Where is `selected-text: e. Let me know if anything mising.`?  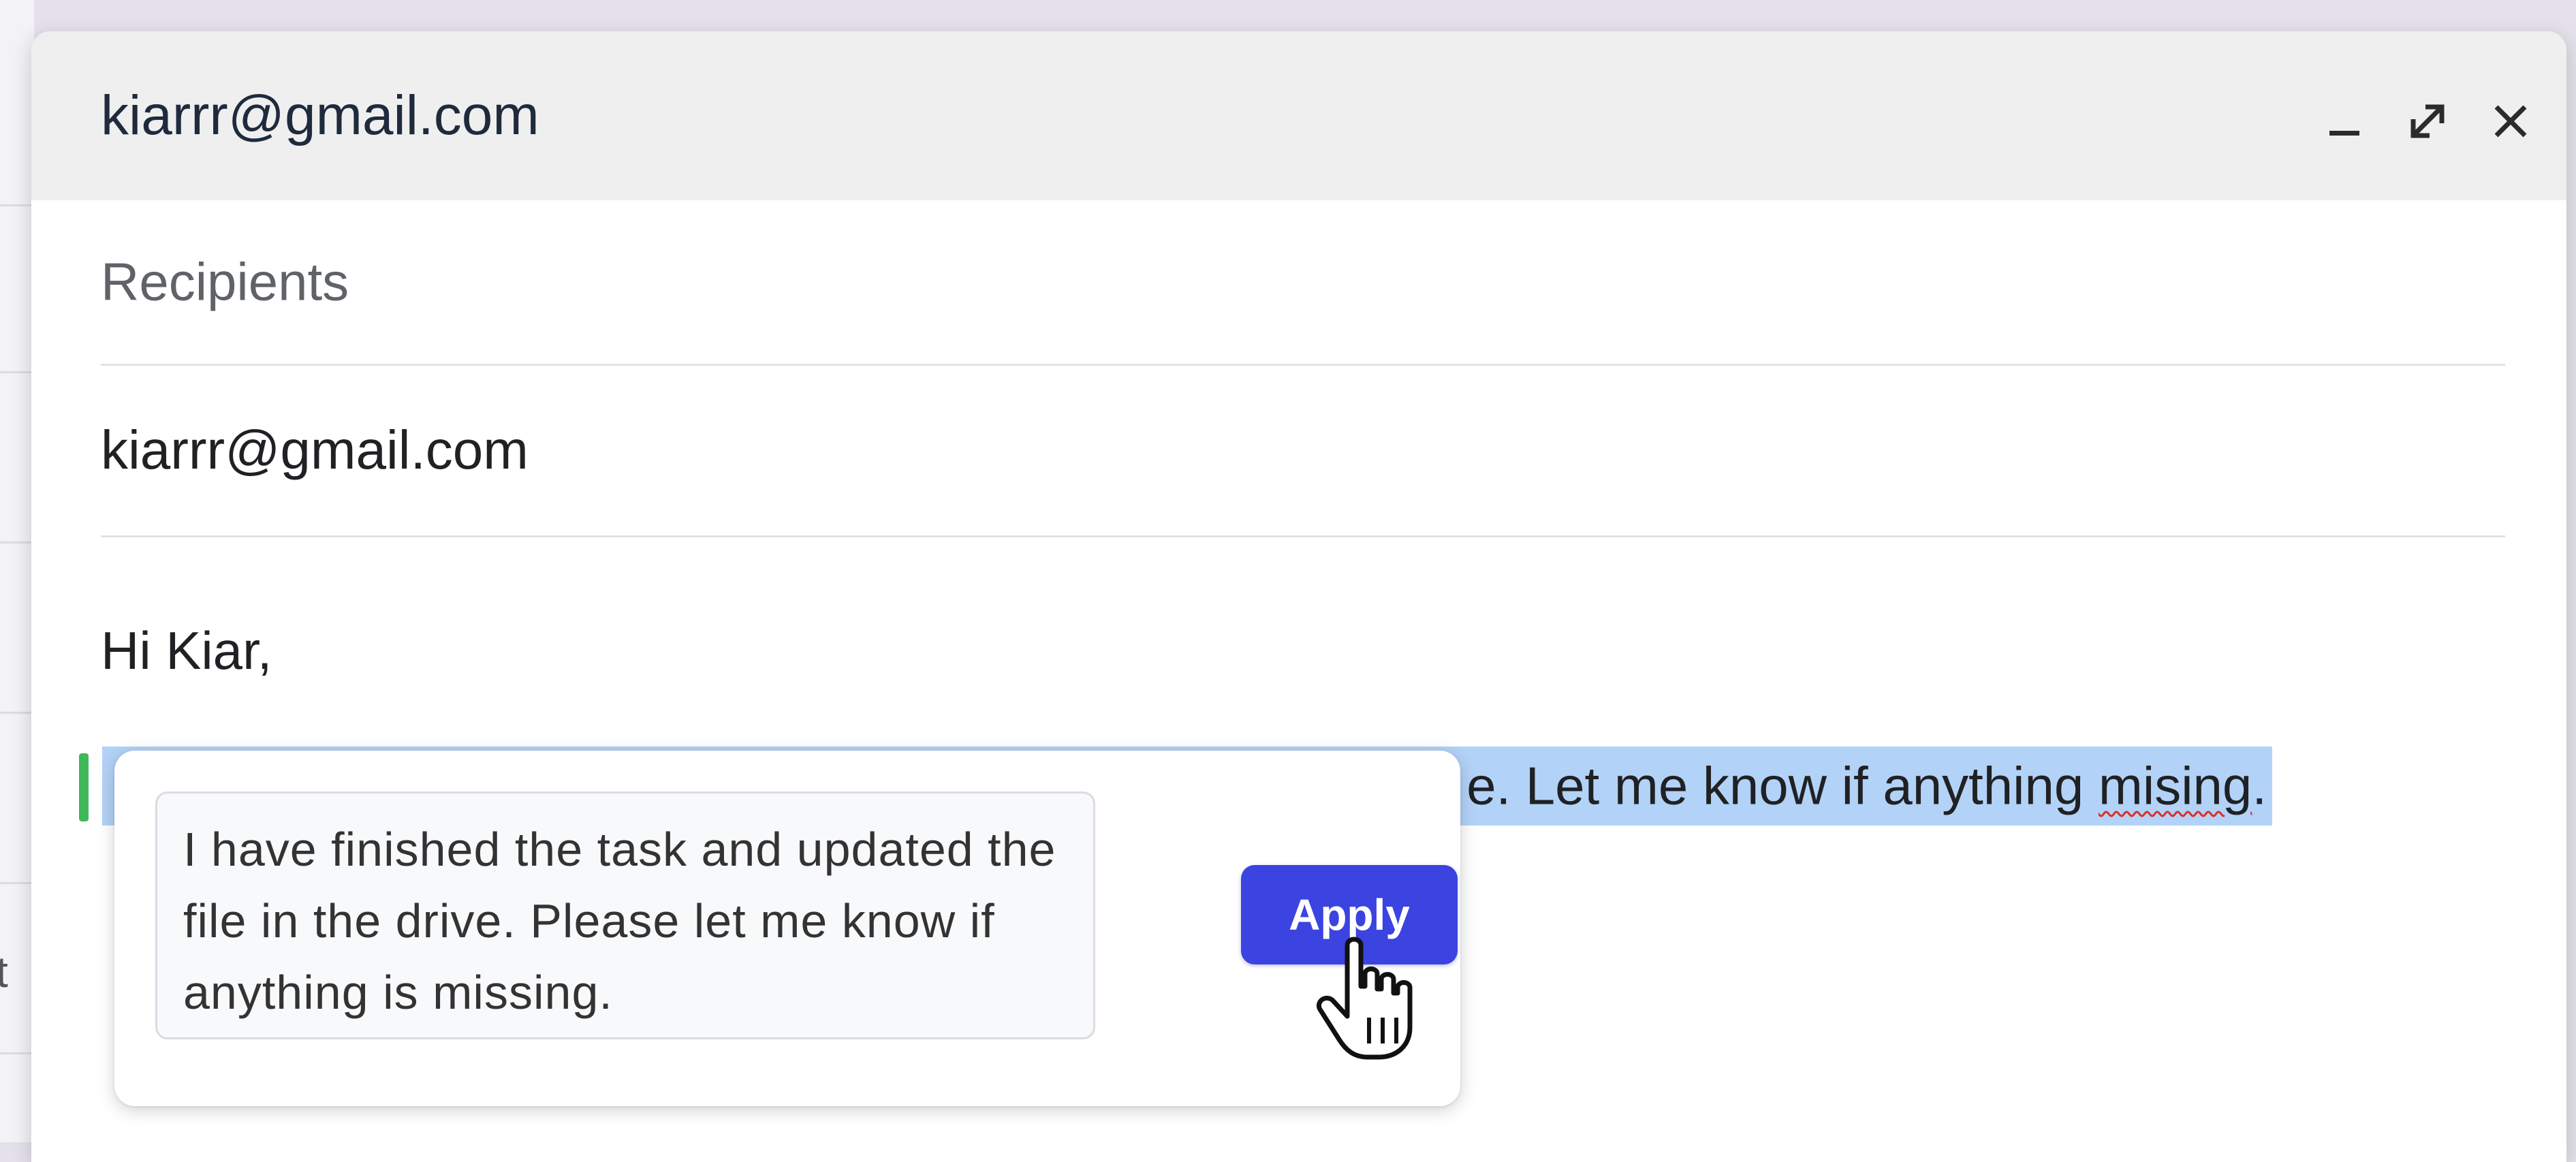
selected-text: e. Let me know if anything mising. is located at coordinates (1869, 786).